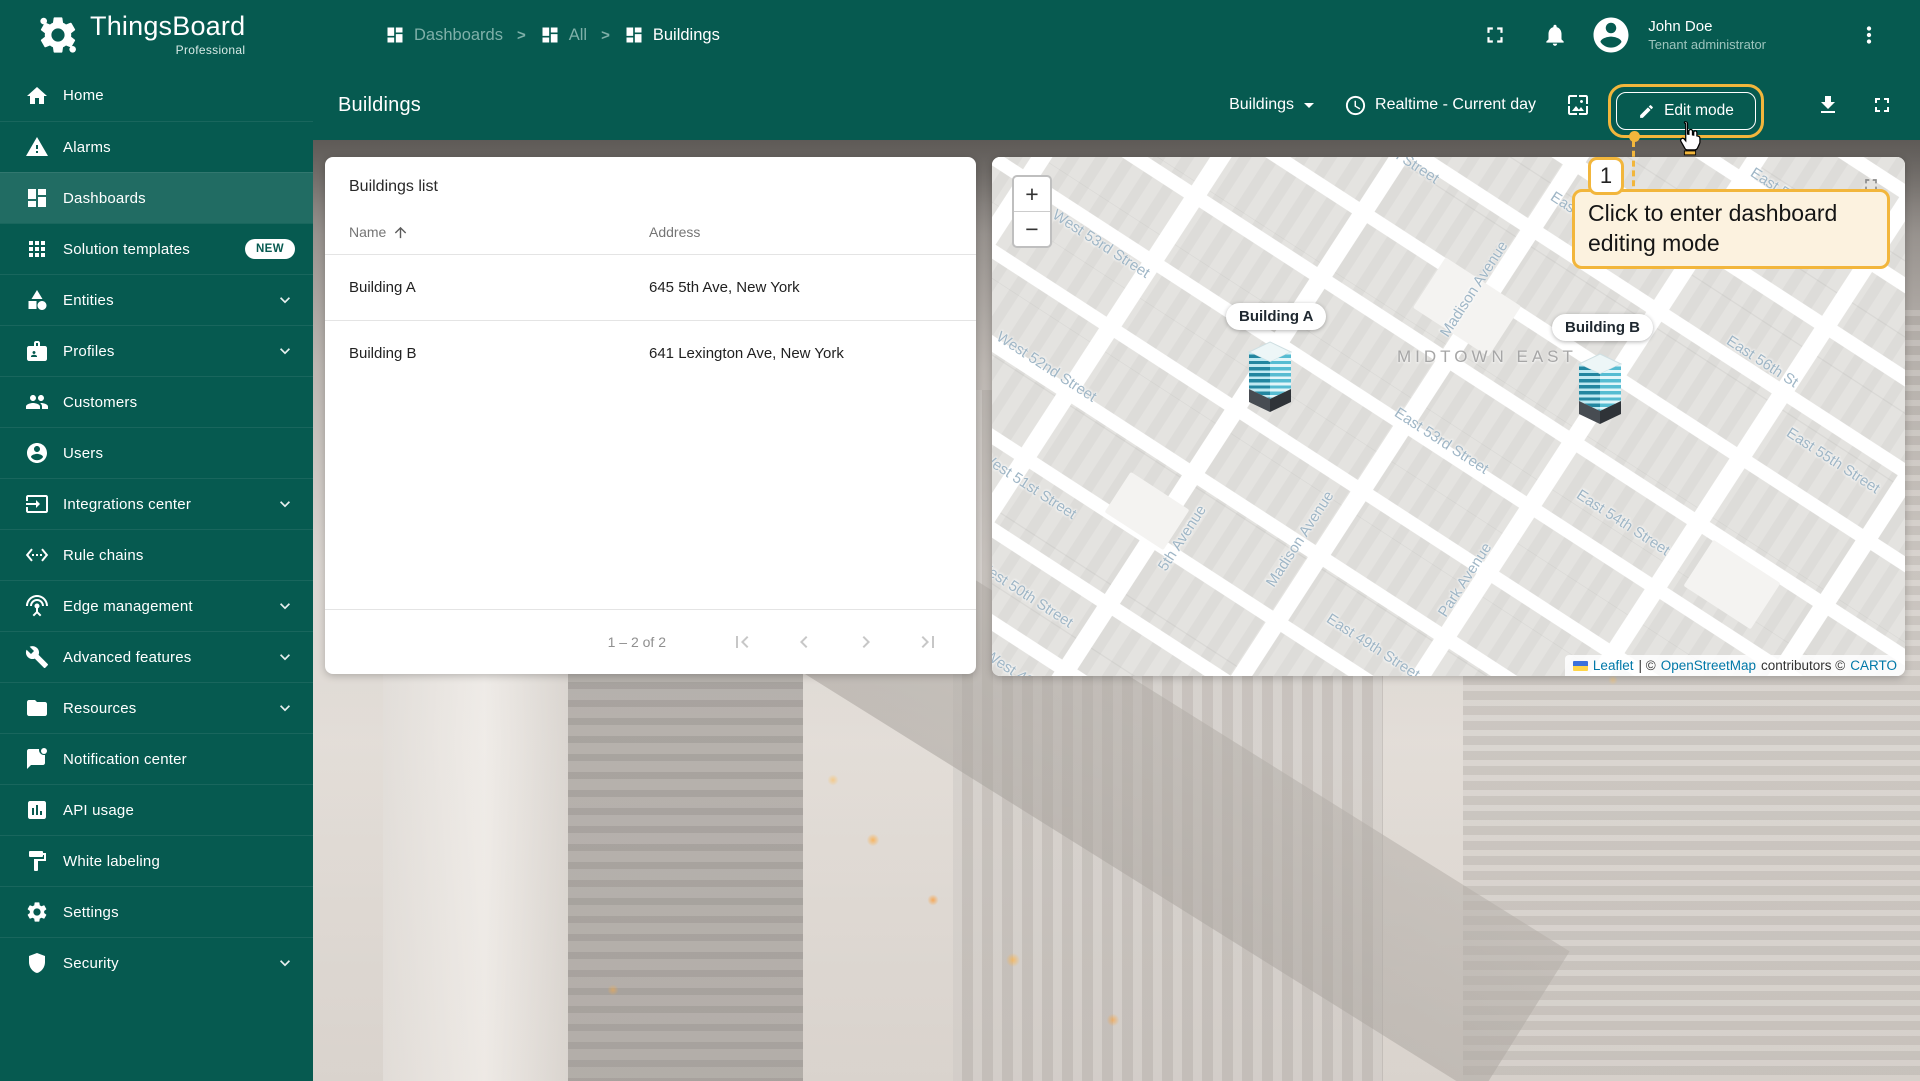 The height and width of the screenshot is (1081, 1920). Describe the element at coordinates (37, 708) in the screenshot. I see `folder-icon` at that location.